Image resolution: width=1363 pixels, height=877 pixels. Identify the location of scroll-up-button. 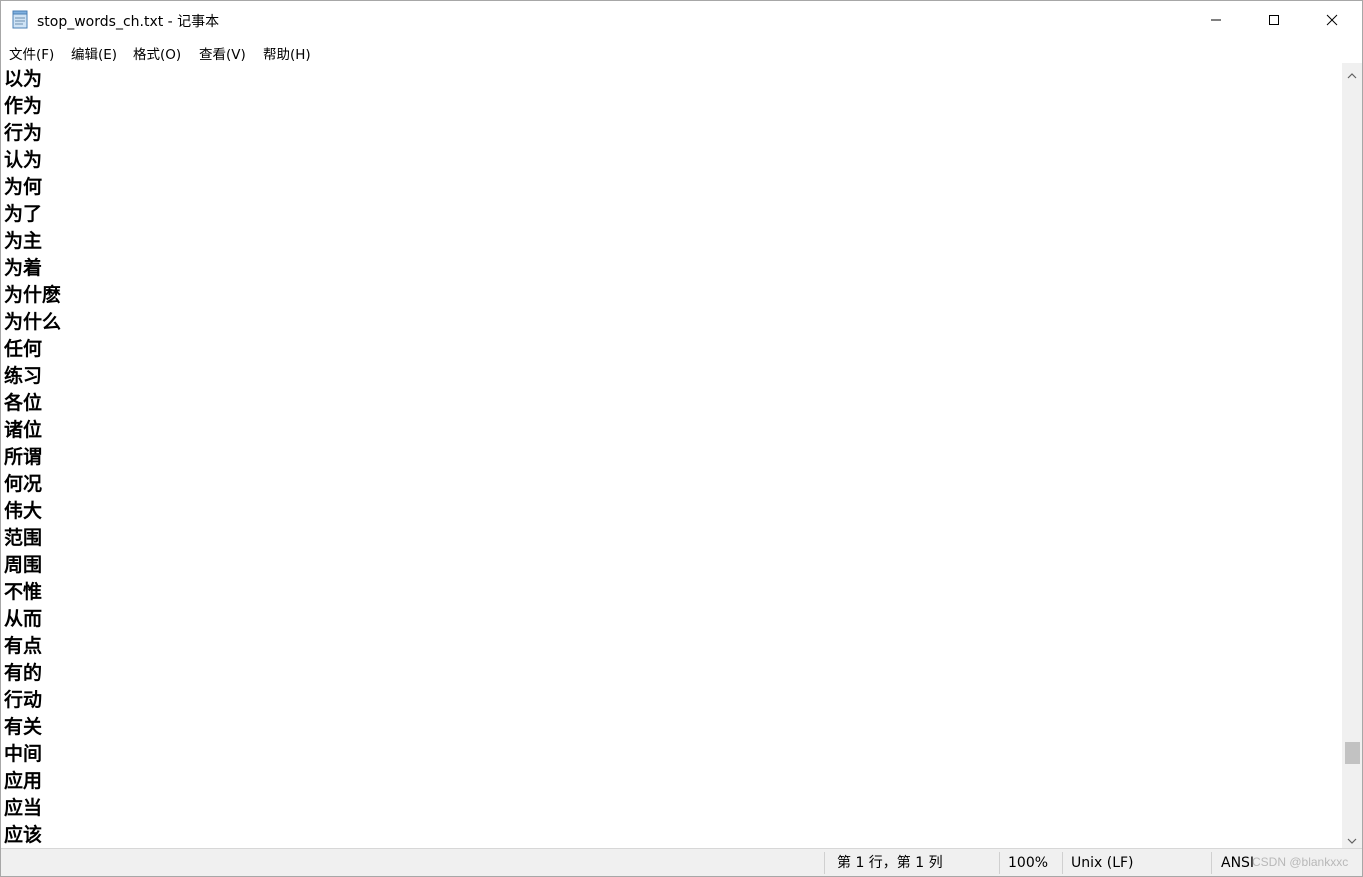
(1352, 73).